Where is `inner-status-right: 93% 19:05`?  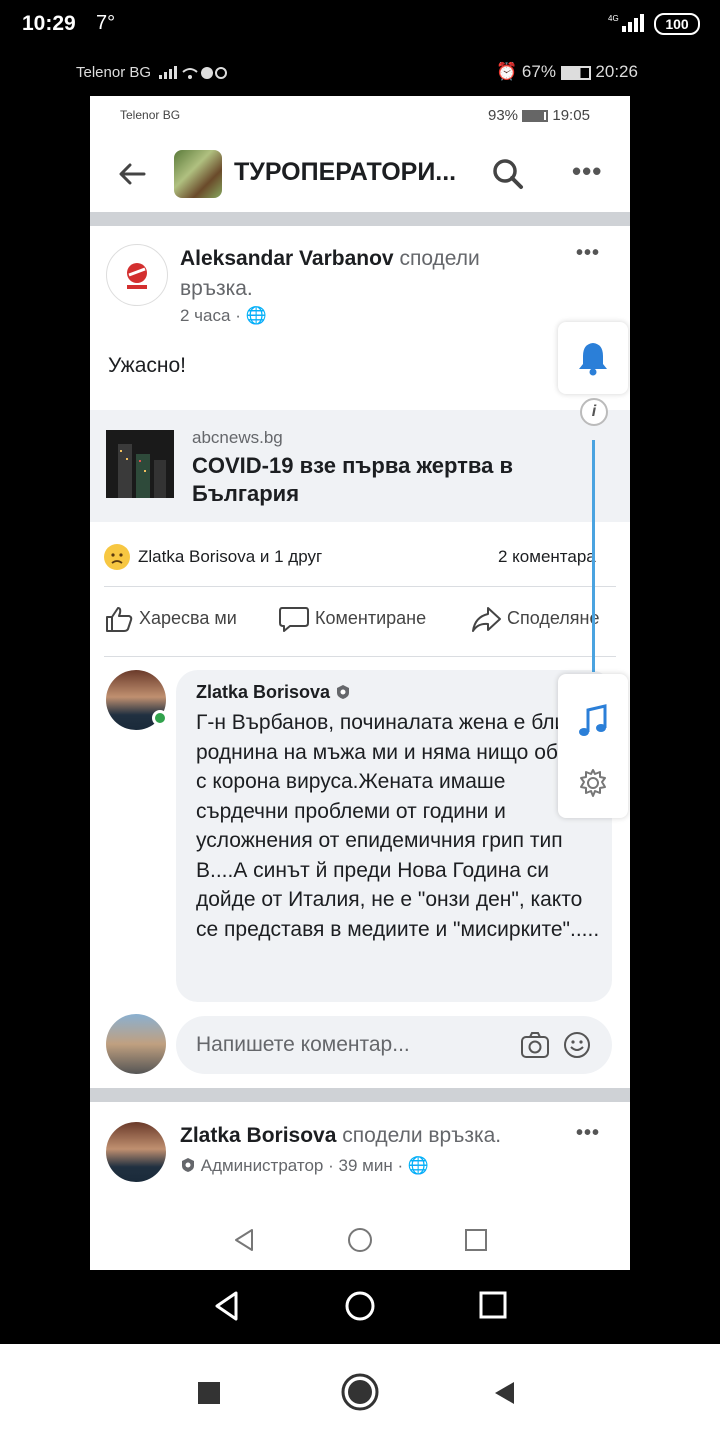 inner-status-right: 93% 19:05 is located at coordinates (539, 115).